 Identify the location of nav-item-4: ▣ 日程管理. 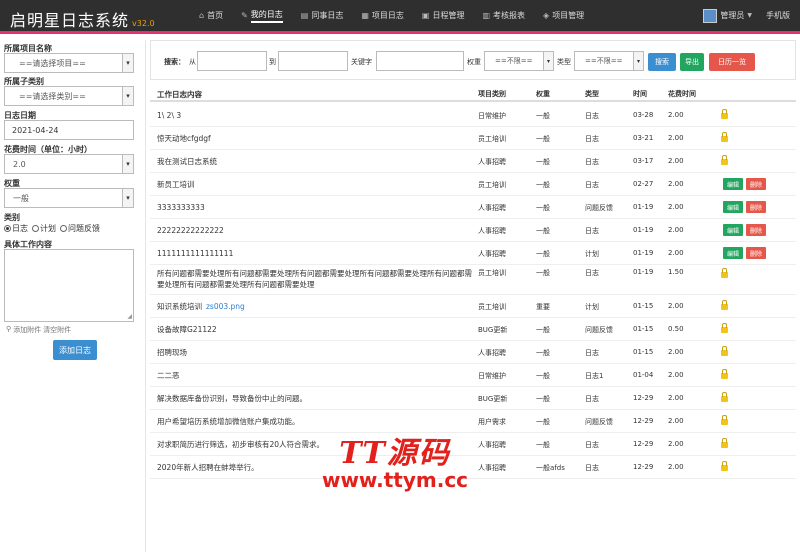
(443, 15).